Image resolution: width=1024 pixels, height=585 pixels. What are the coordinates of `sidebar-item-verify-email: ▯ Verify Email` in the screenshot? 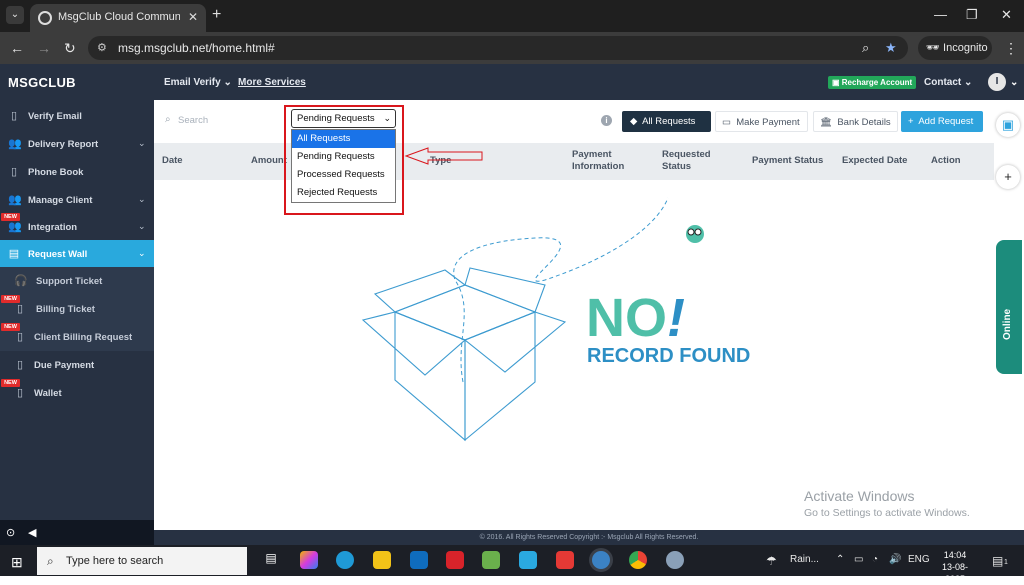 It's located at (77, 116).